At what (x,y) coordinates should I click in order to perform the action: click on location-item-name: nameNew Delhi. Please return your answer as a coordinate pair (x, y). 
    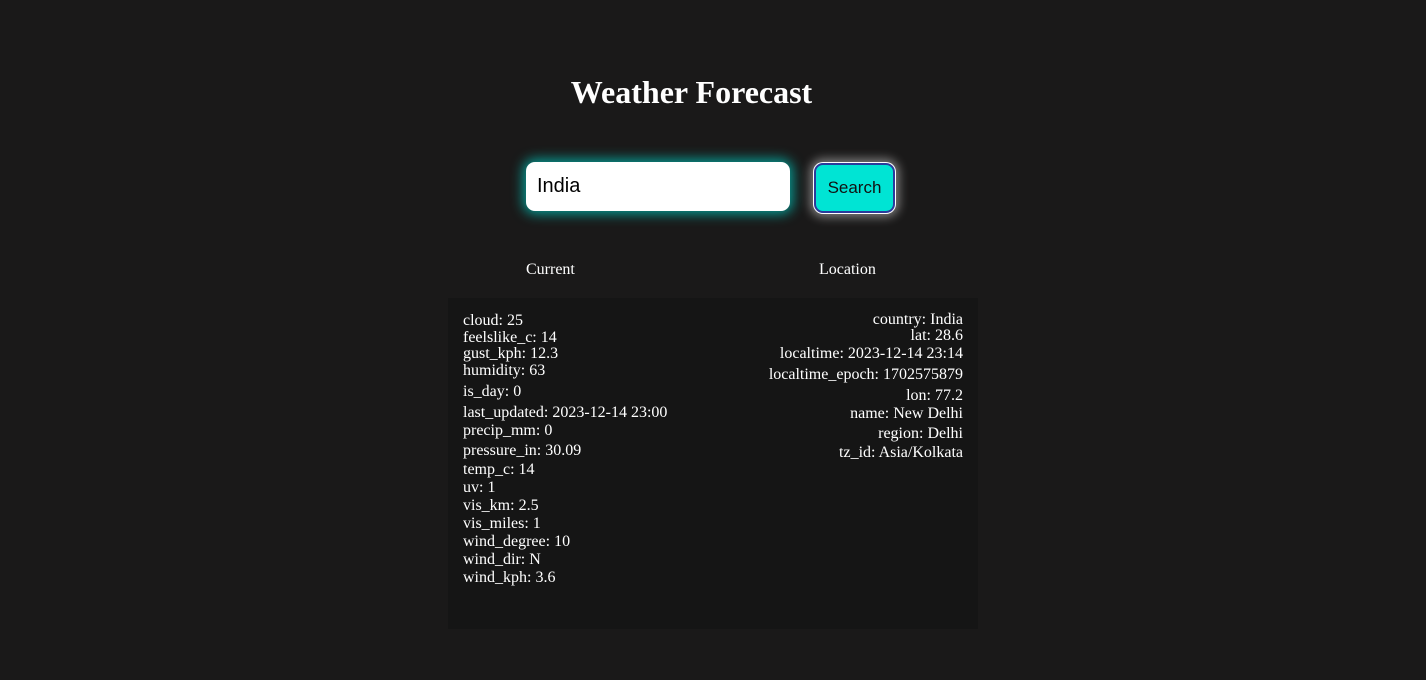
    Looking at the image, I should click on (866, 415).